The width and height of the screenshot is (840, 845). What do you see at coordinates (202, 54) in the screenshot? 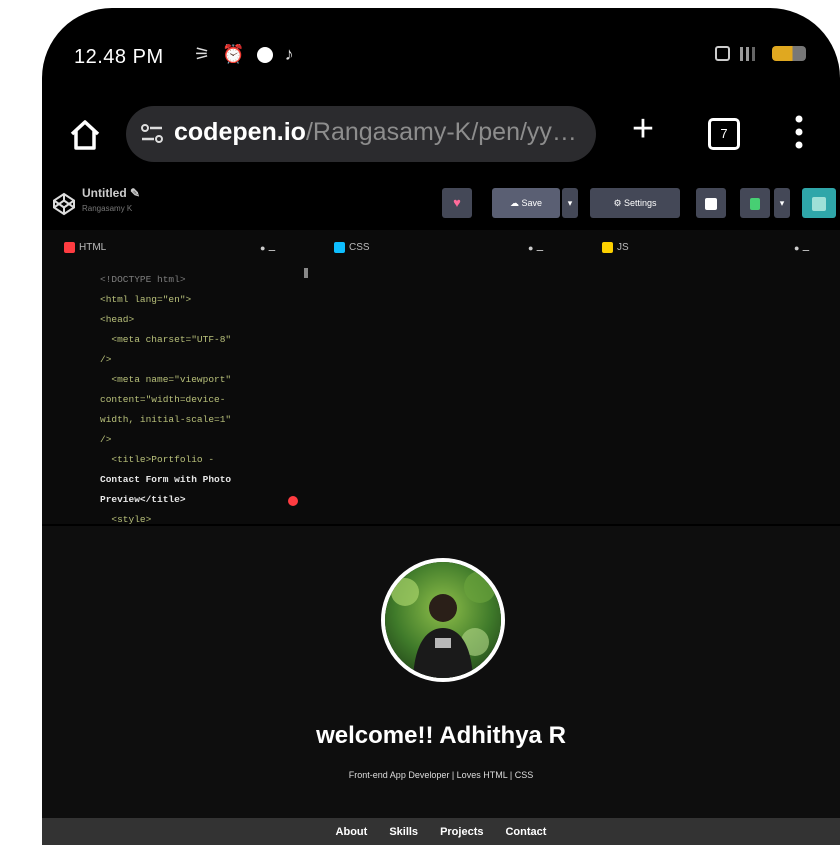
I see `notification-icon: ⚞` at bounding box center [202, 54].